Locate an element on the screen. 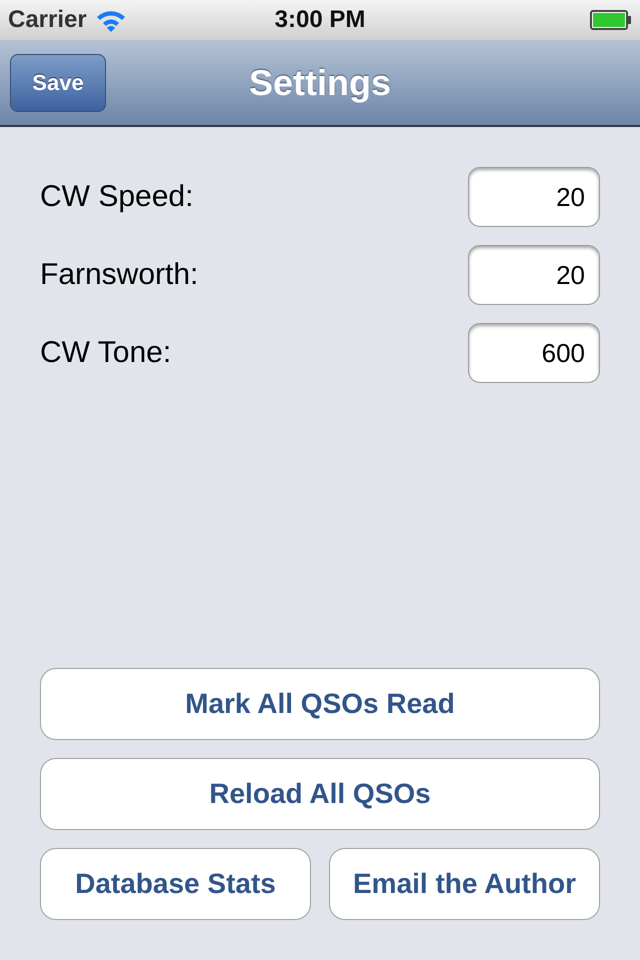  field-label: CW Tone: is located at coordinates (106, 353).